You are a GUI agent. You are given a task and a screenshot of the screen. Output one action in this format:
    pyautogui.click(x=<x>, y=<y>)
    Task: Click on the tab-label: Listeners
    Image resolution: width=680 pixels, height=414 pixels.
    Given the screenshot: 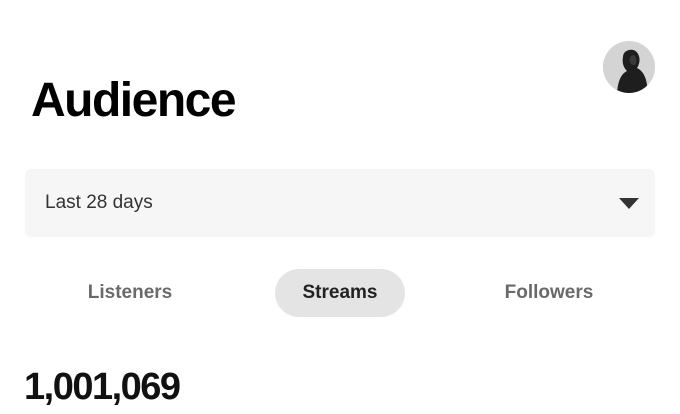 What is the action you would take?
    pyautogui.click(x=130, y=292)
    